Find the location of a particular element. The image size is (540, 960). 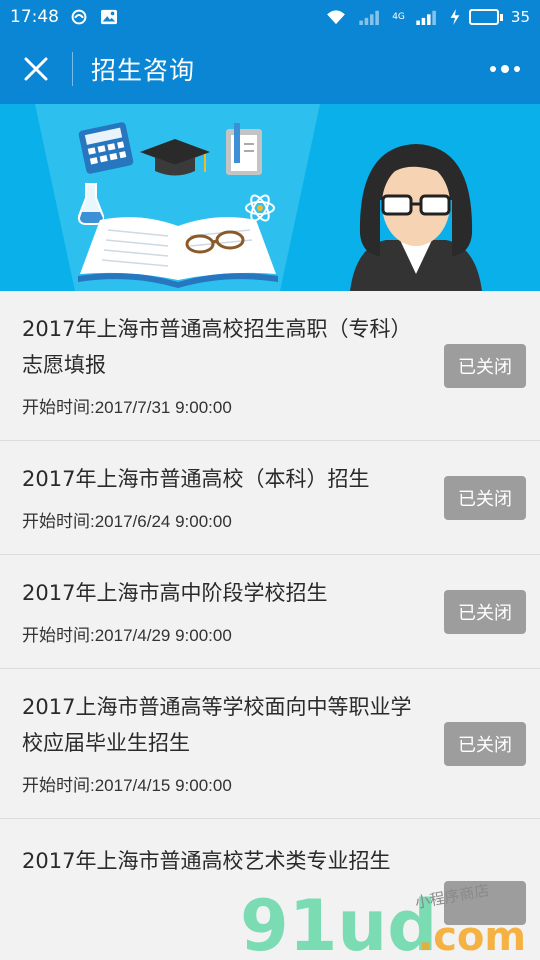

signal-sim2-icon is located at coordinates (426, 17).